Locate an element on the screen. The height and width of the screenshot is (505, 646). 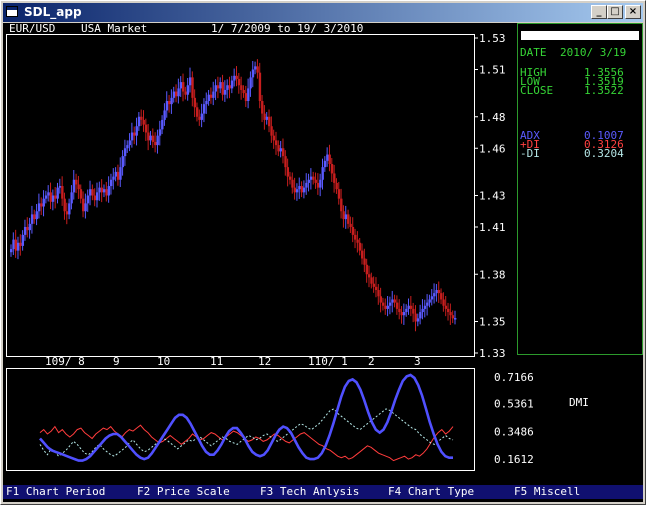
window-title: SDL_app is located at coordinates (53, 12).